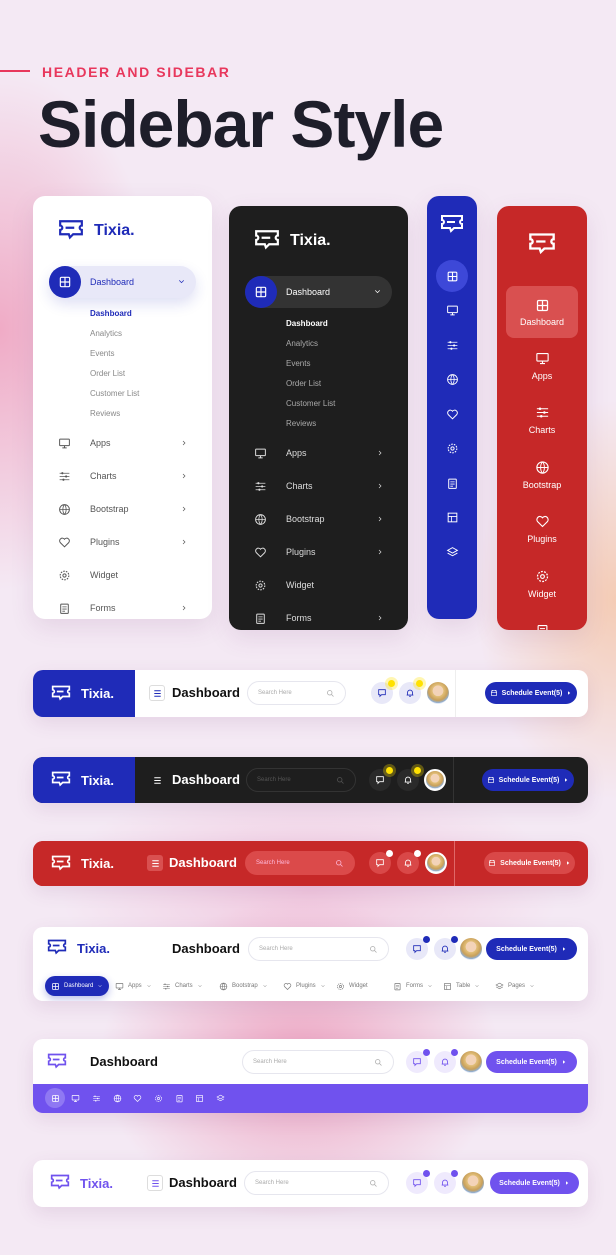 The width and height of the screenshot is (616, 1255). I want to click on nav-item-apps: Apps, so click(133, 986).